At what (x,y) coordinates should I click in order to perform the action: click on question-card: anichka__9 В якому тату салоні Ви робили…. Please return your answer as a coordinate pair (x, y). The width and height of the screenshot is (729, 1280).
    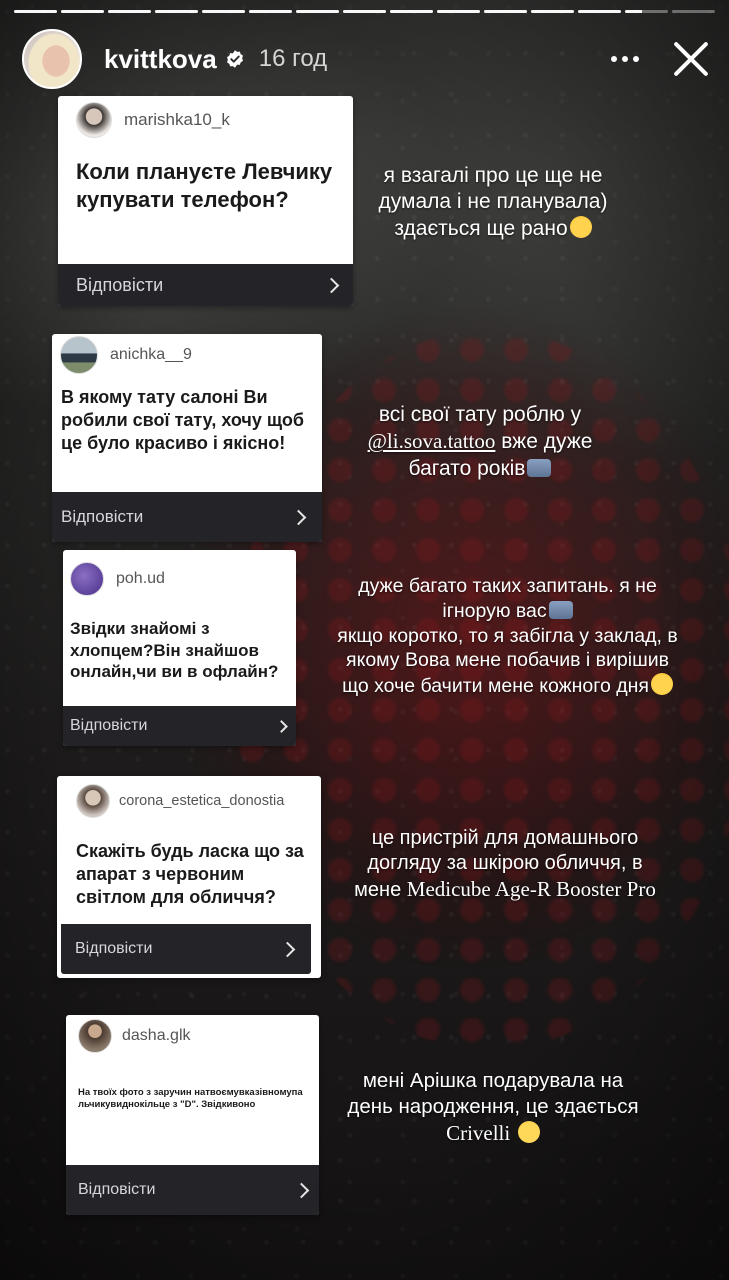
    Looking at the image, I should click on (187, 438).